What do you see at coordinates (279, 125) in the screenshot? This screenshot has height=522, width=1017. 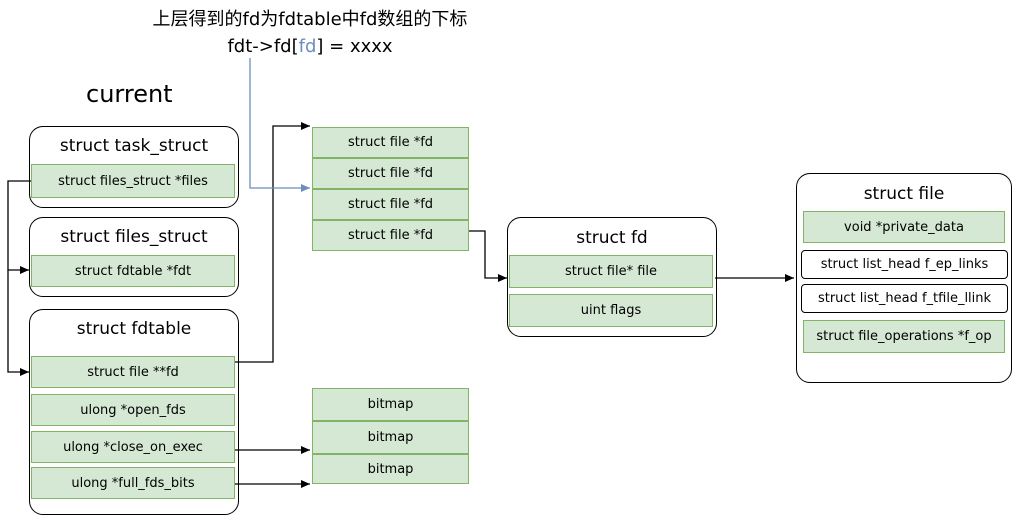 I see `arrow-index-to-fd-entry` at bounding box center [279, 125].